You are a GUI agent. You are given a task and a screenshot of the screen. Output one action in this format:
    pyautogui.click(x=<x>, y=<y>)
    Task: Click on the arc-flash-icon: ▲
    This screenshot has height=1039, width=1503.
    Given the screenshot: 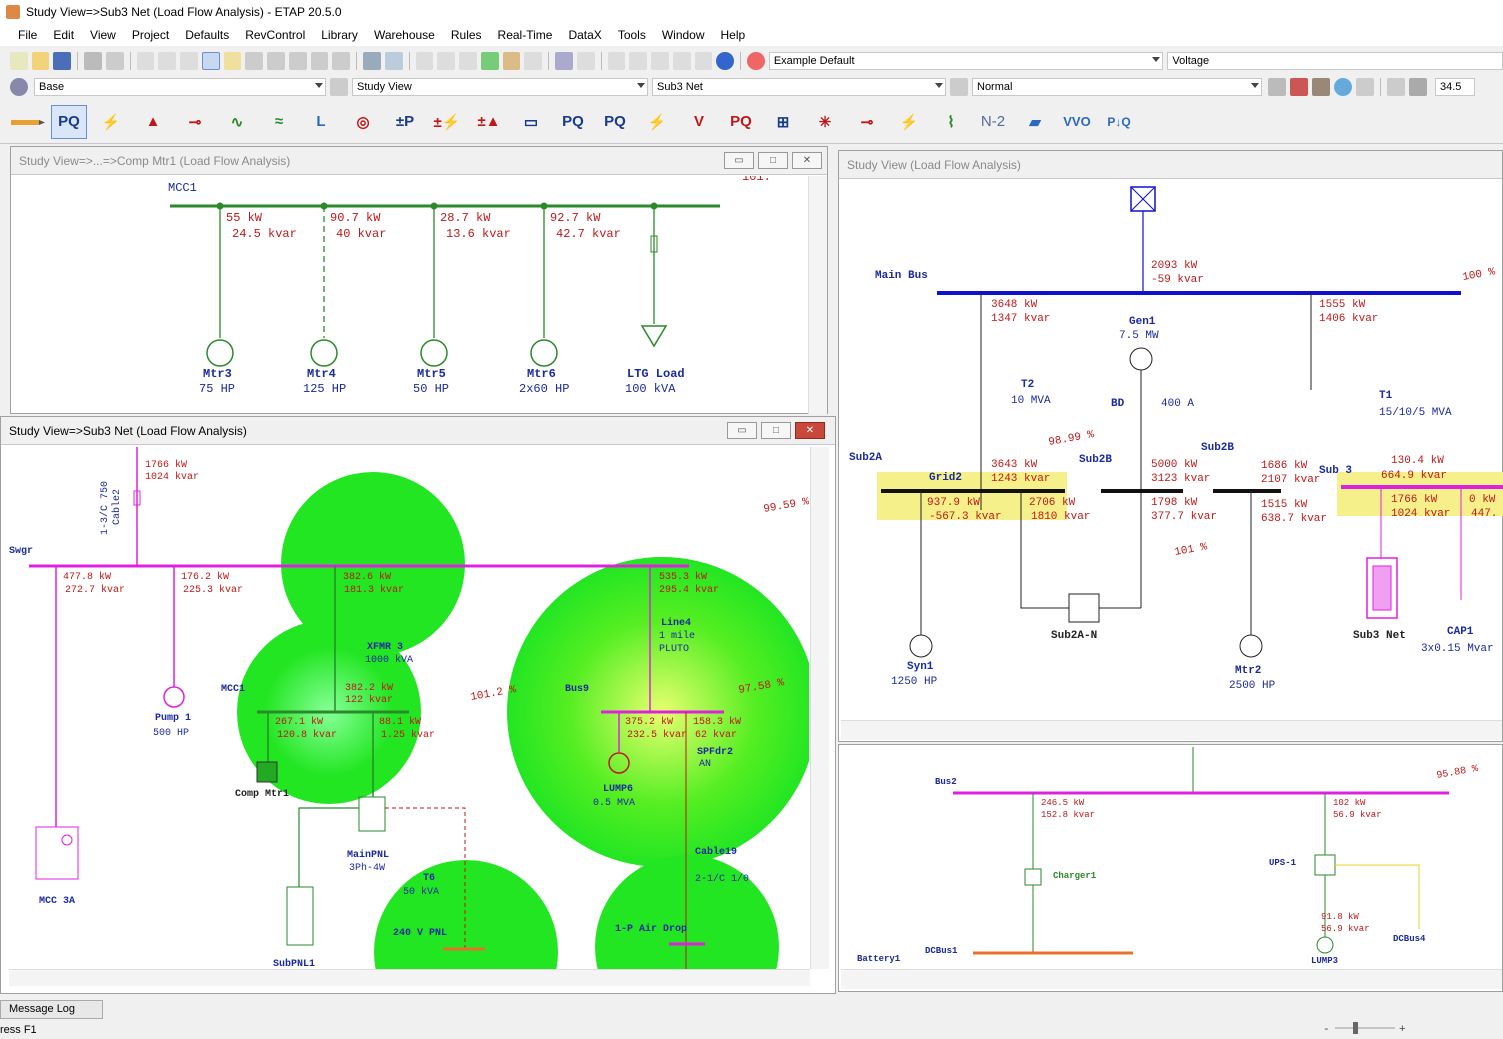 What is the action you would take?
    pyautogui.click(x=153, y=122)
    